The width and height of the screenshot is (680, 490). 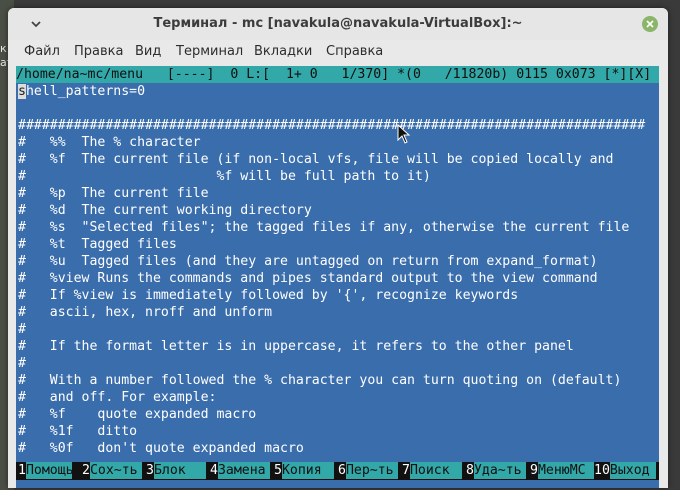 What do you see at coordinates (354, 51) in the screenshot?
I see `menu-help: Справка` at bounding box center [354, 51].